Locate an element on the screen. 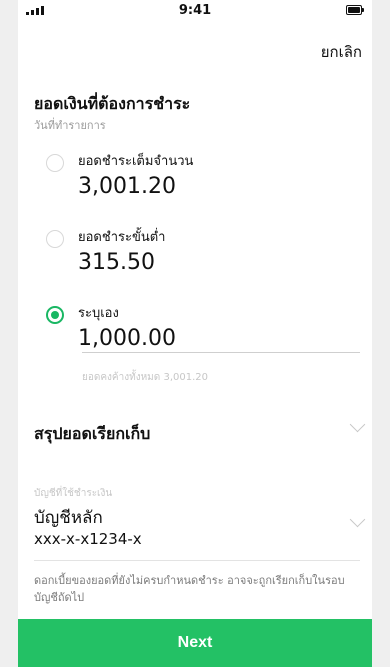 Image resolution: width=390 pixels, height=667 pixels. status-time: 9:41 is located at coordinates (195, 10).